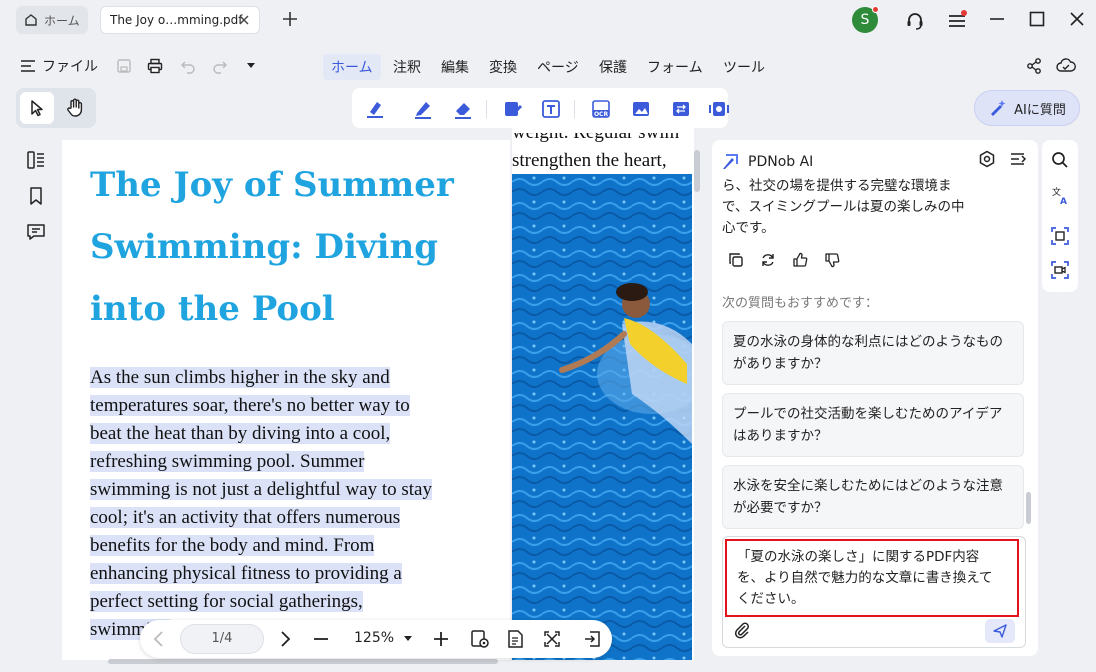 The height and width of the screenshot is (672, 1096). Describe the element at coordinates (780, 508) in the screenshot. I see `suggestion-line: が必要ですか？` at that location.